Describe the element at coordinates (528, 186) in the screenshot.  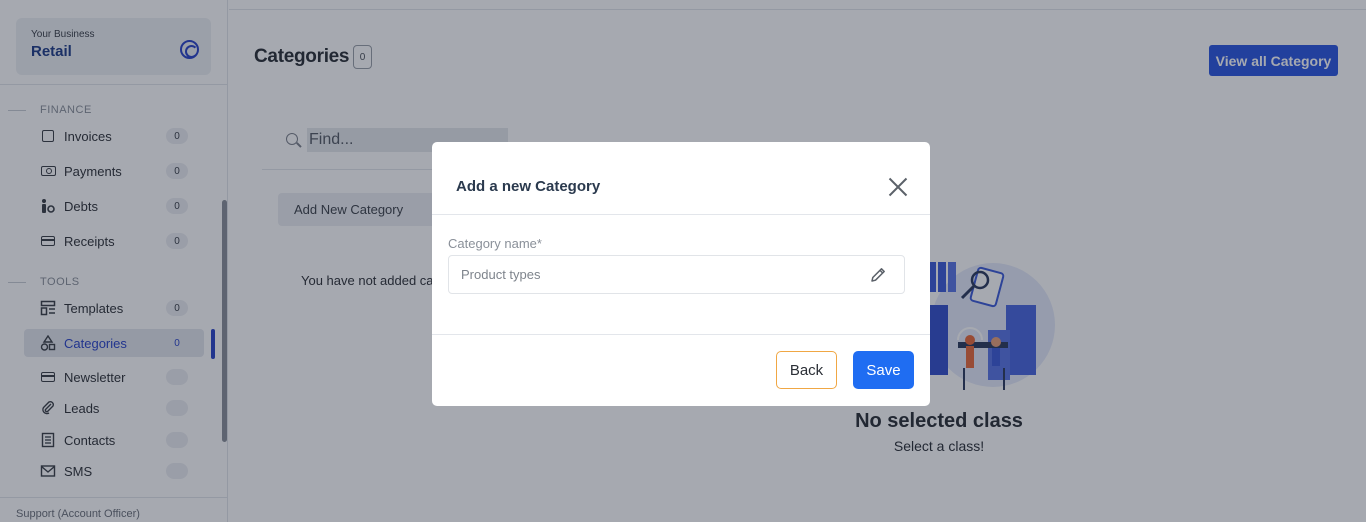
I see `dialog-title: Add a new Category` at that location.